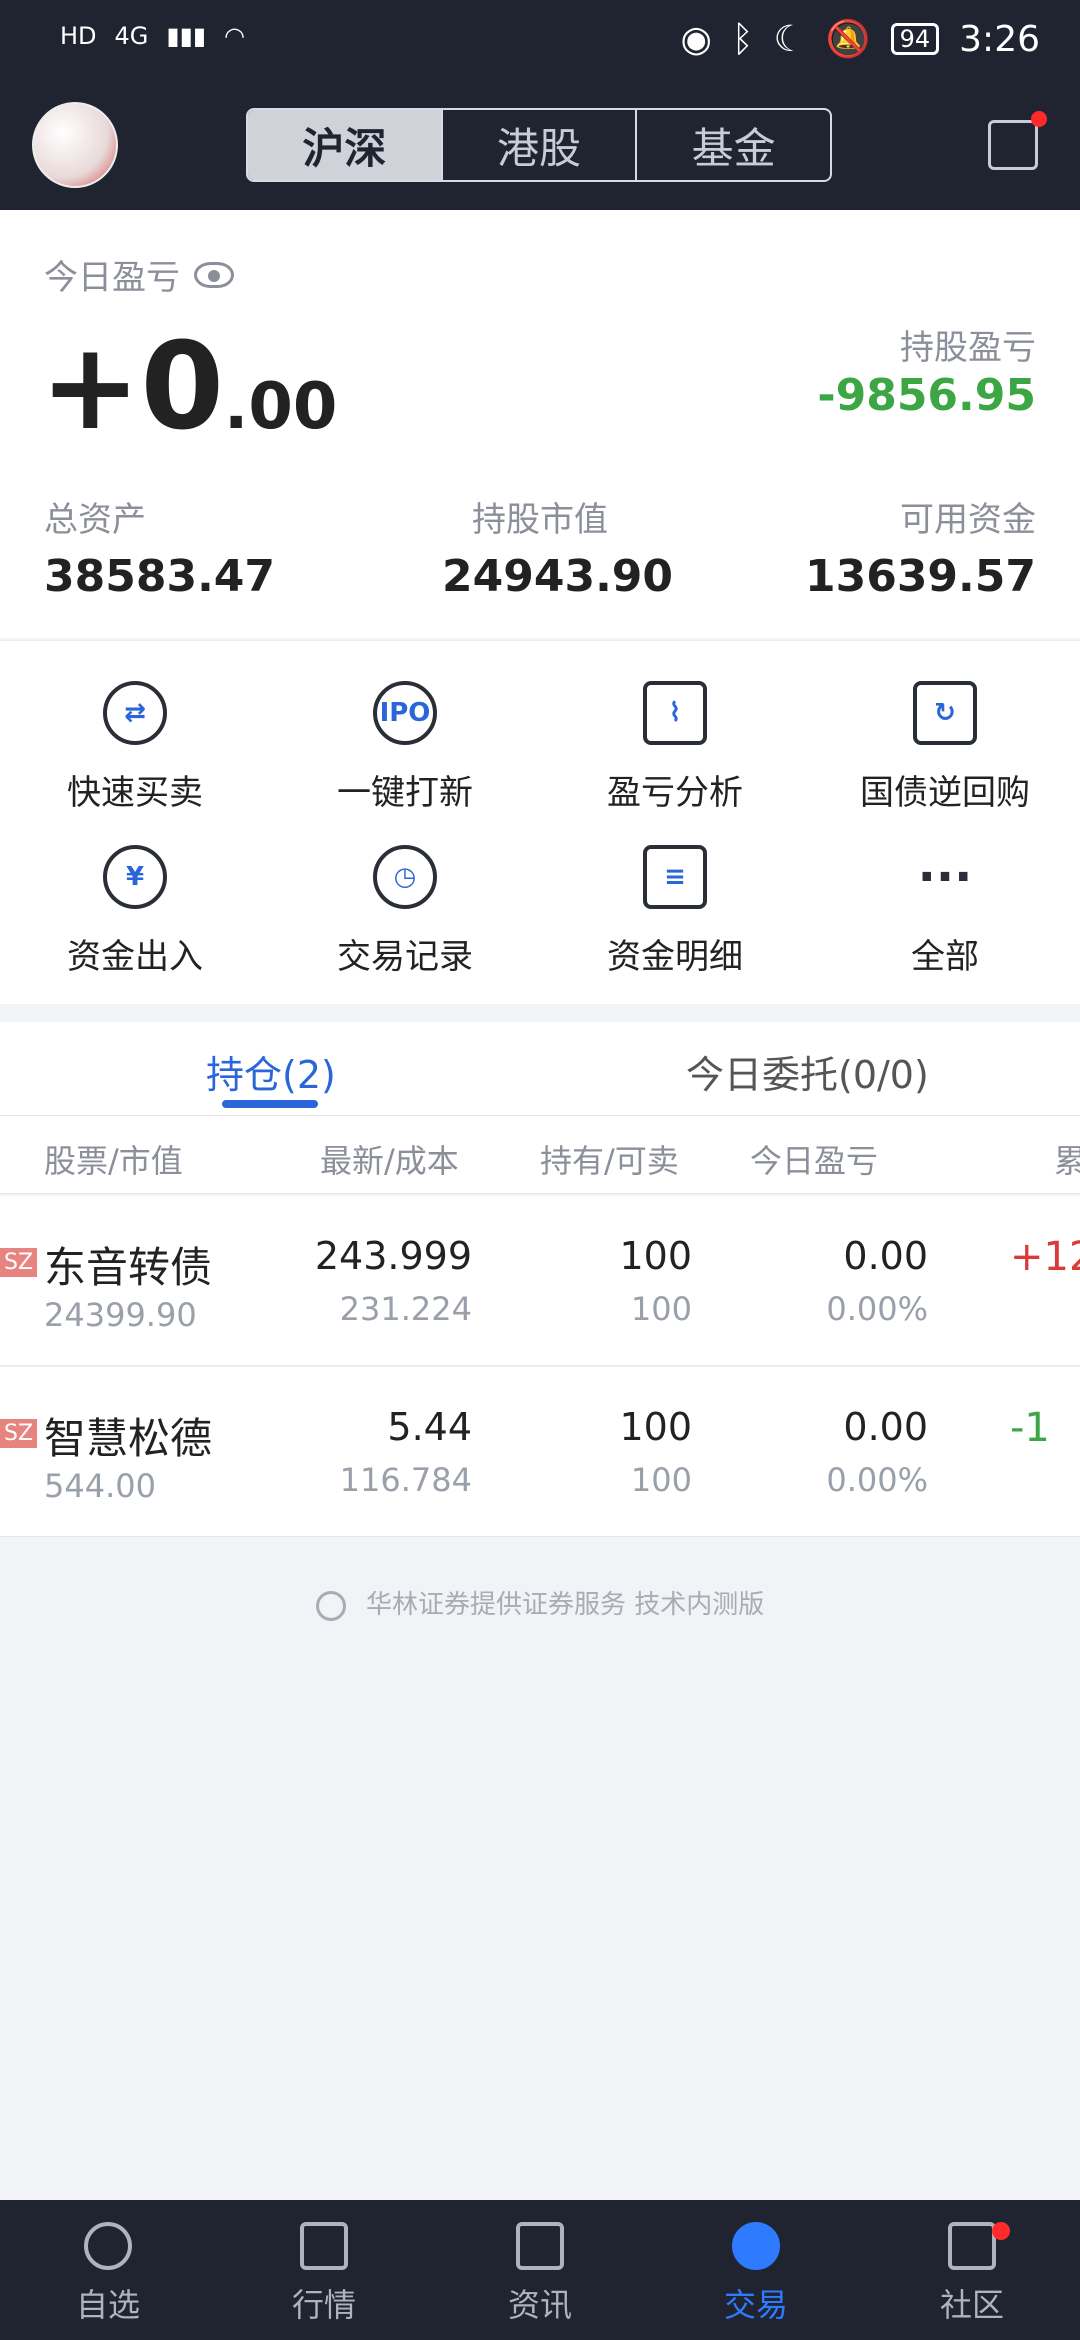 This screenshot has width=1080, height=2340. I want to click on trade-icon, so click(756, 2246).